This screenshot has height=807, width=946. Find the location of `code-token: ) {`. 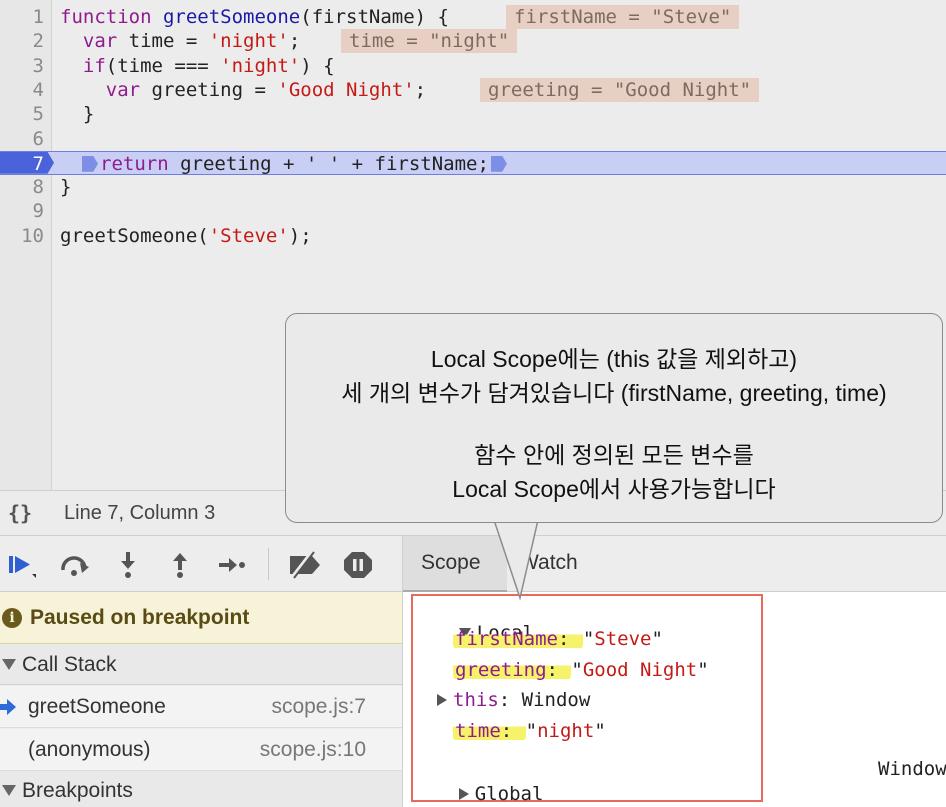

code-token: ) { is located at coordinates (317, 65).